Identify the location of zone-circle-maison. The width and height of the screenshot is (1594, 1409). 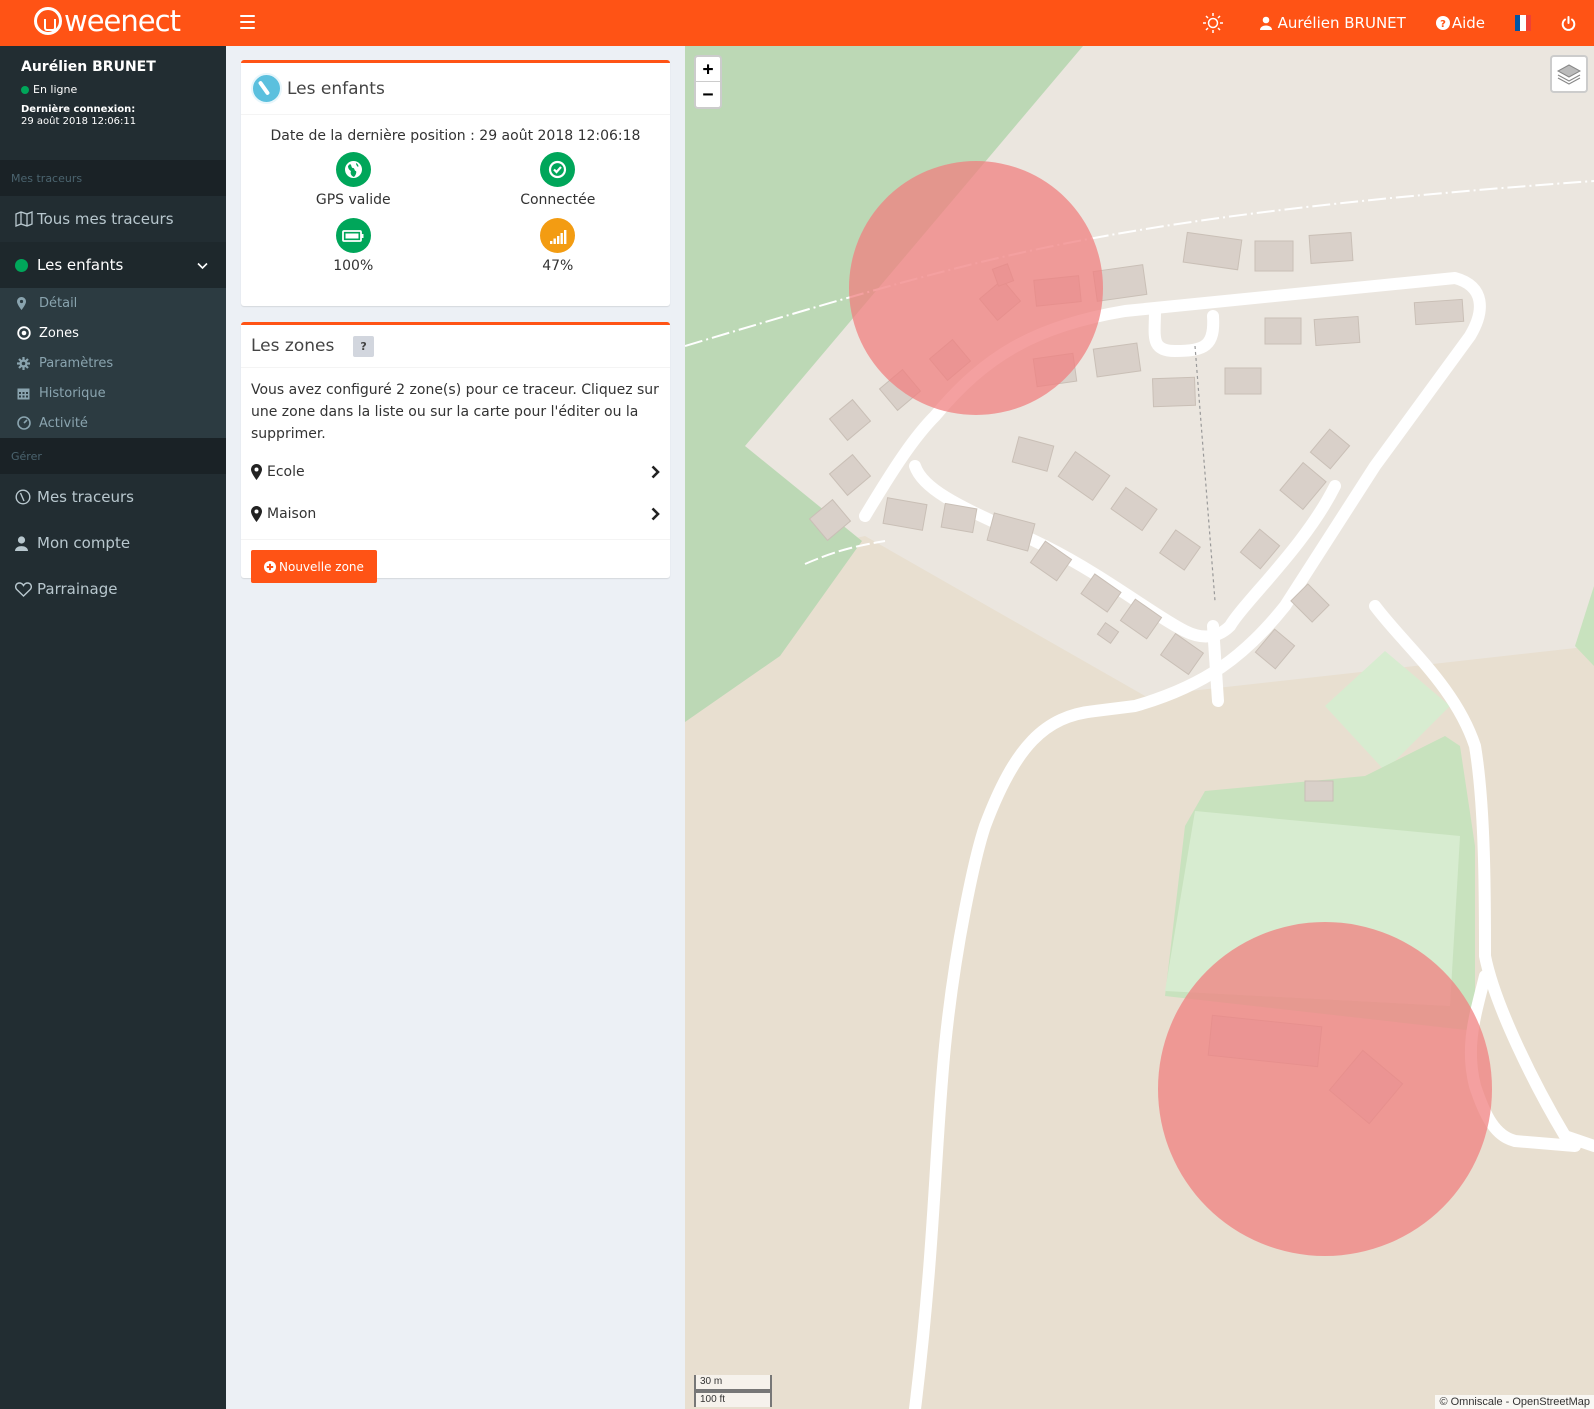
(1325, 1089).